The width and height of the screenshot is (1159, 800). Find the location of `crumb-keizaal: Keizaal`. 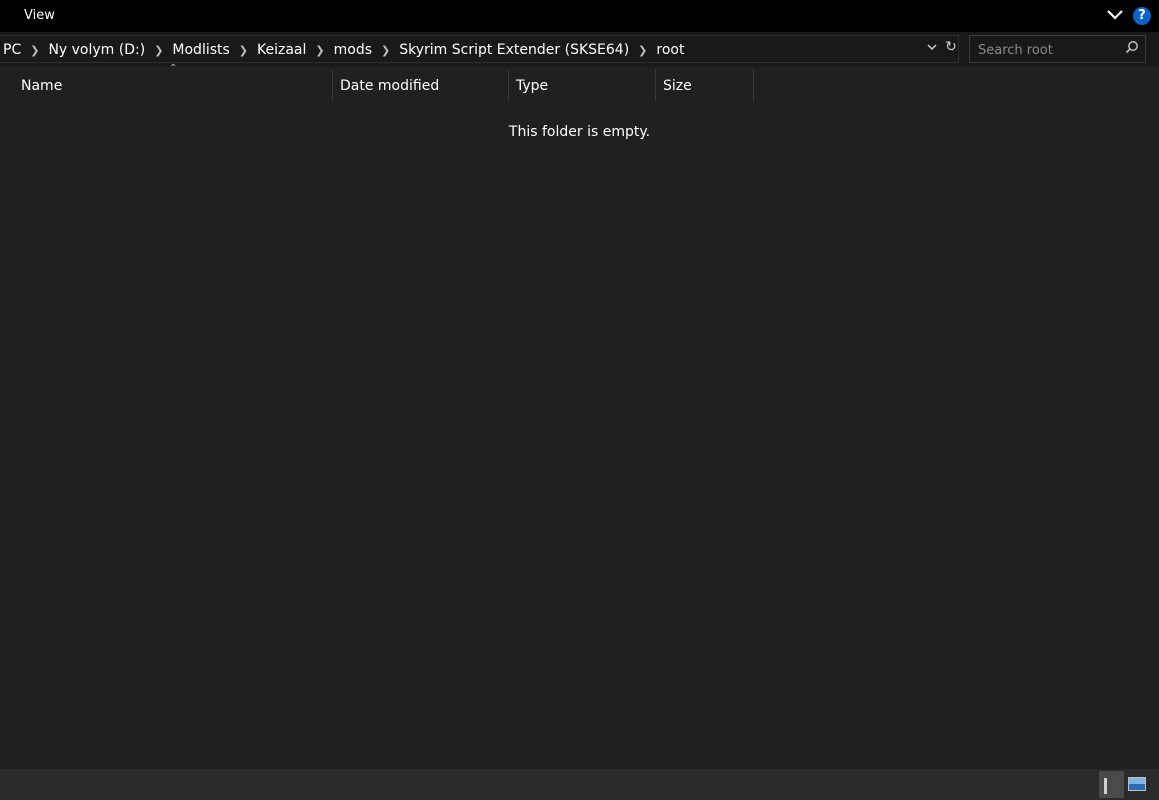

crumb-keizaal: Keizaal is located at coordinates (281, 50).